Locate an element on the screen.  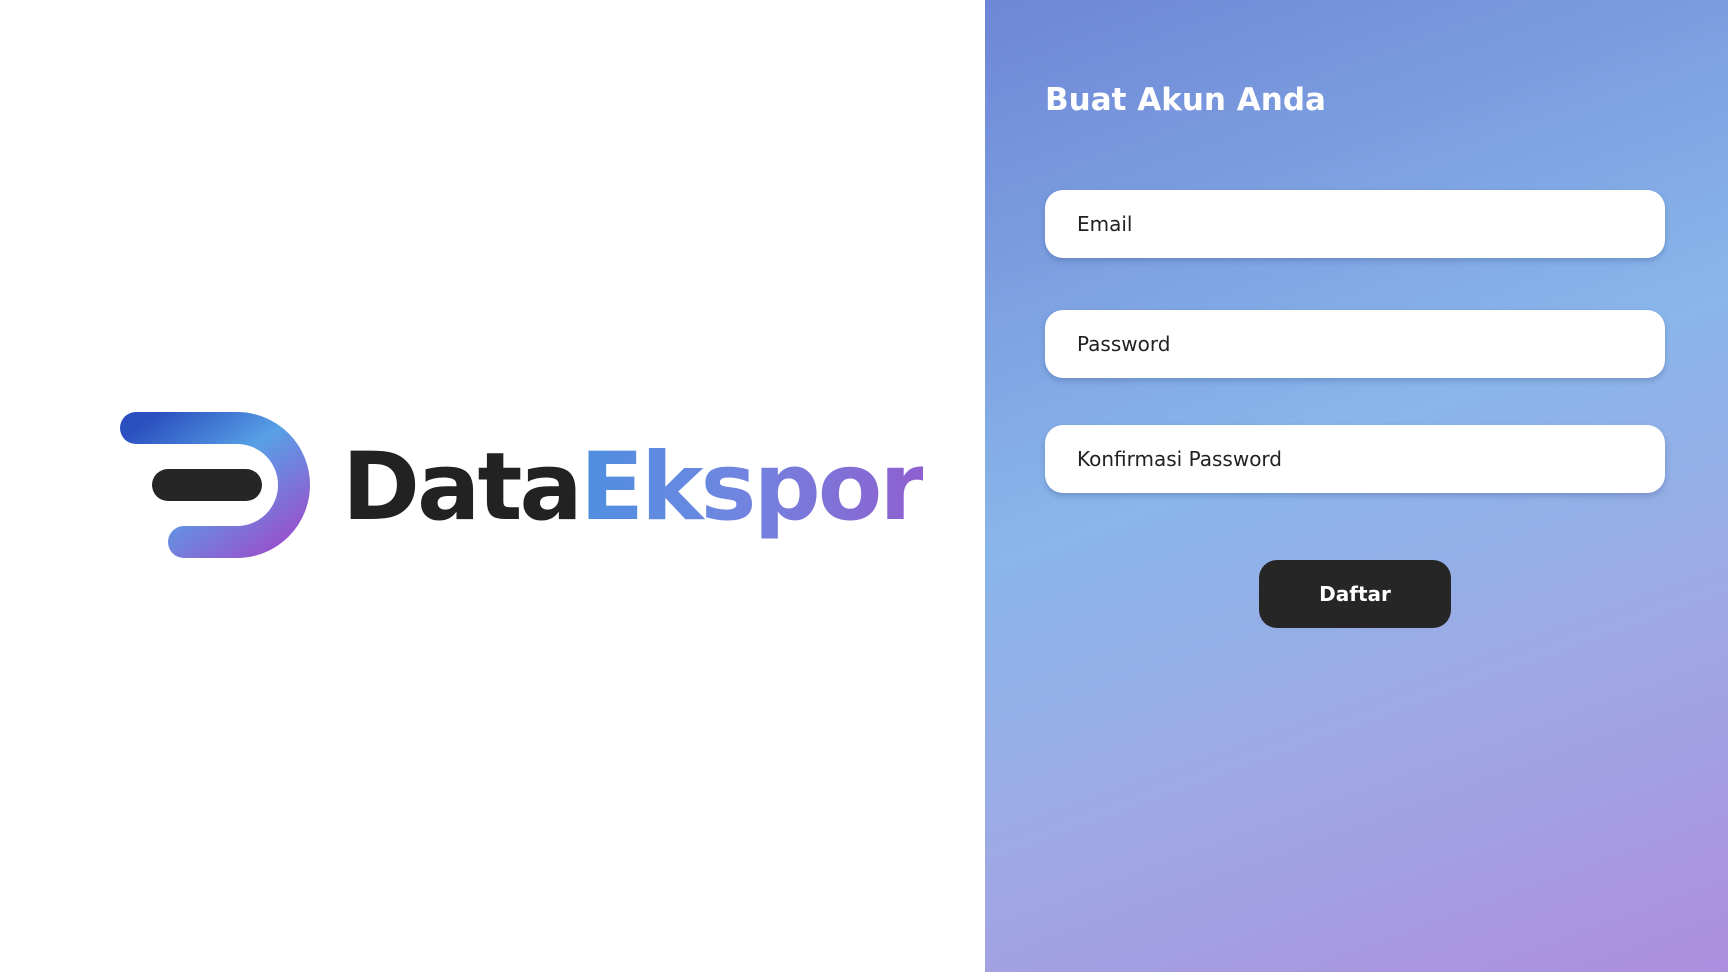
brand-logo: DataEkspor is located at coordinates (523, 485).